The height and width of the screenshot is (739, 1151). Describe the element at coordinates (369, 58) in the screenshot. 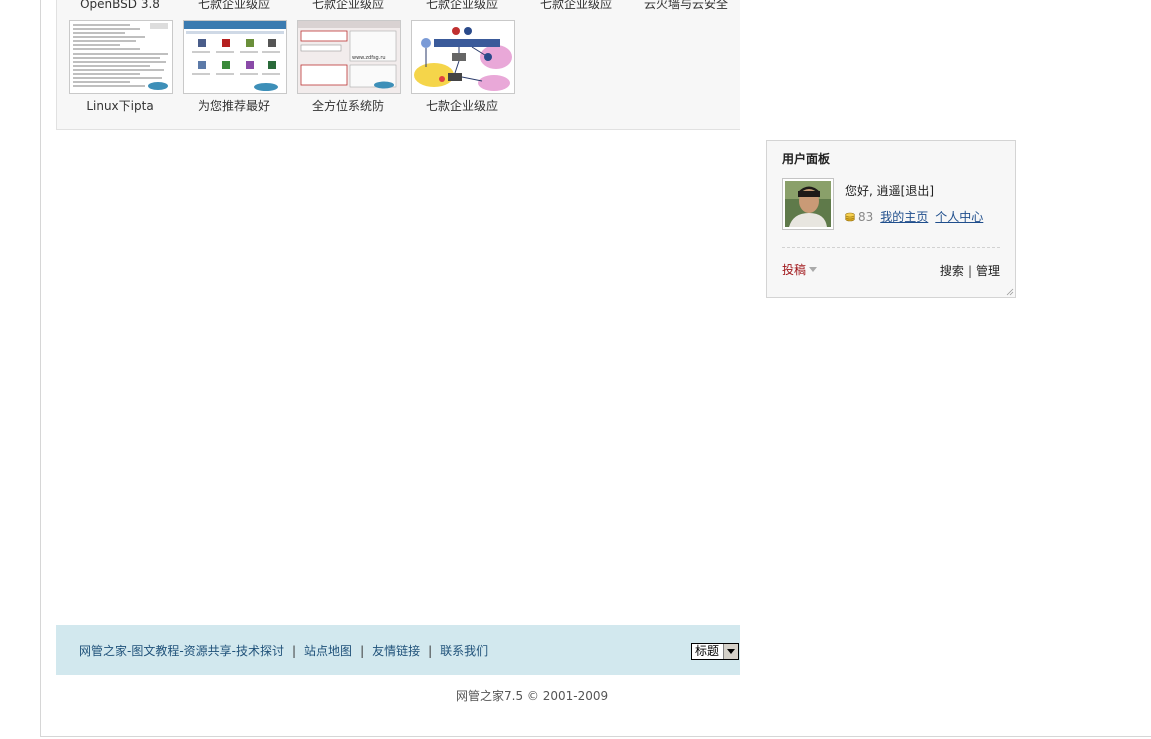

I see `svg-text: www.zdfsg.ru` at that location.